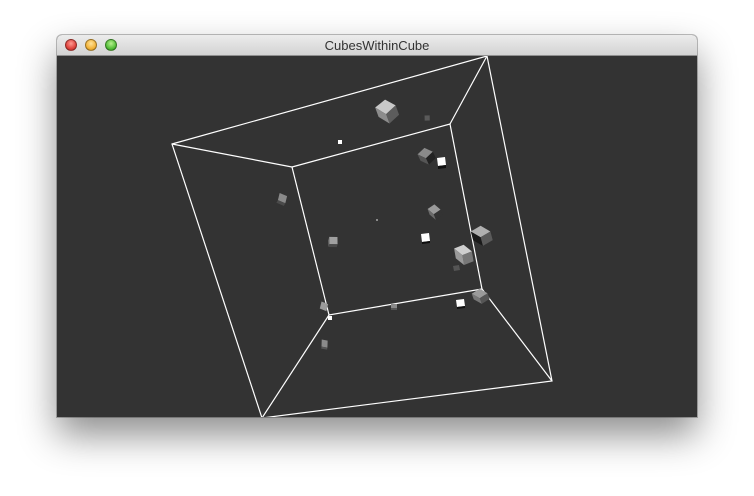 The width and height of the screenshot is (754, 496). I want to click on edge-bottom-right, so click(517, 335).